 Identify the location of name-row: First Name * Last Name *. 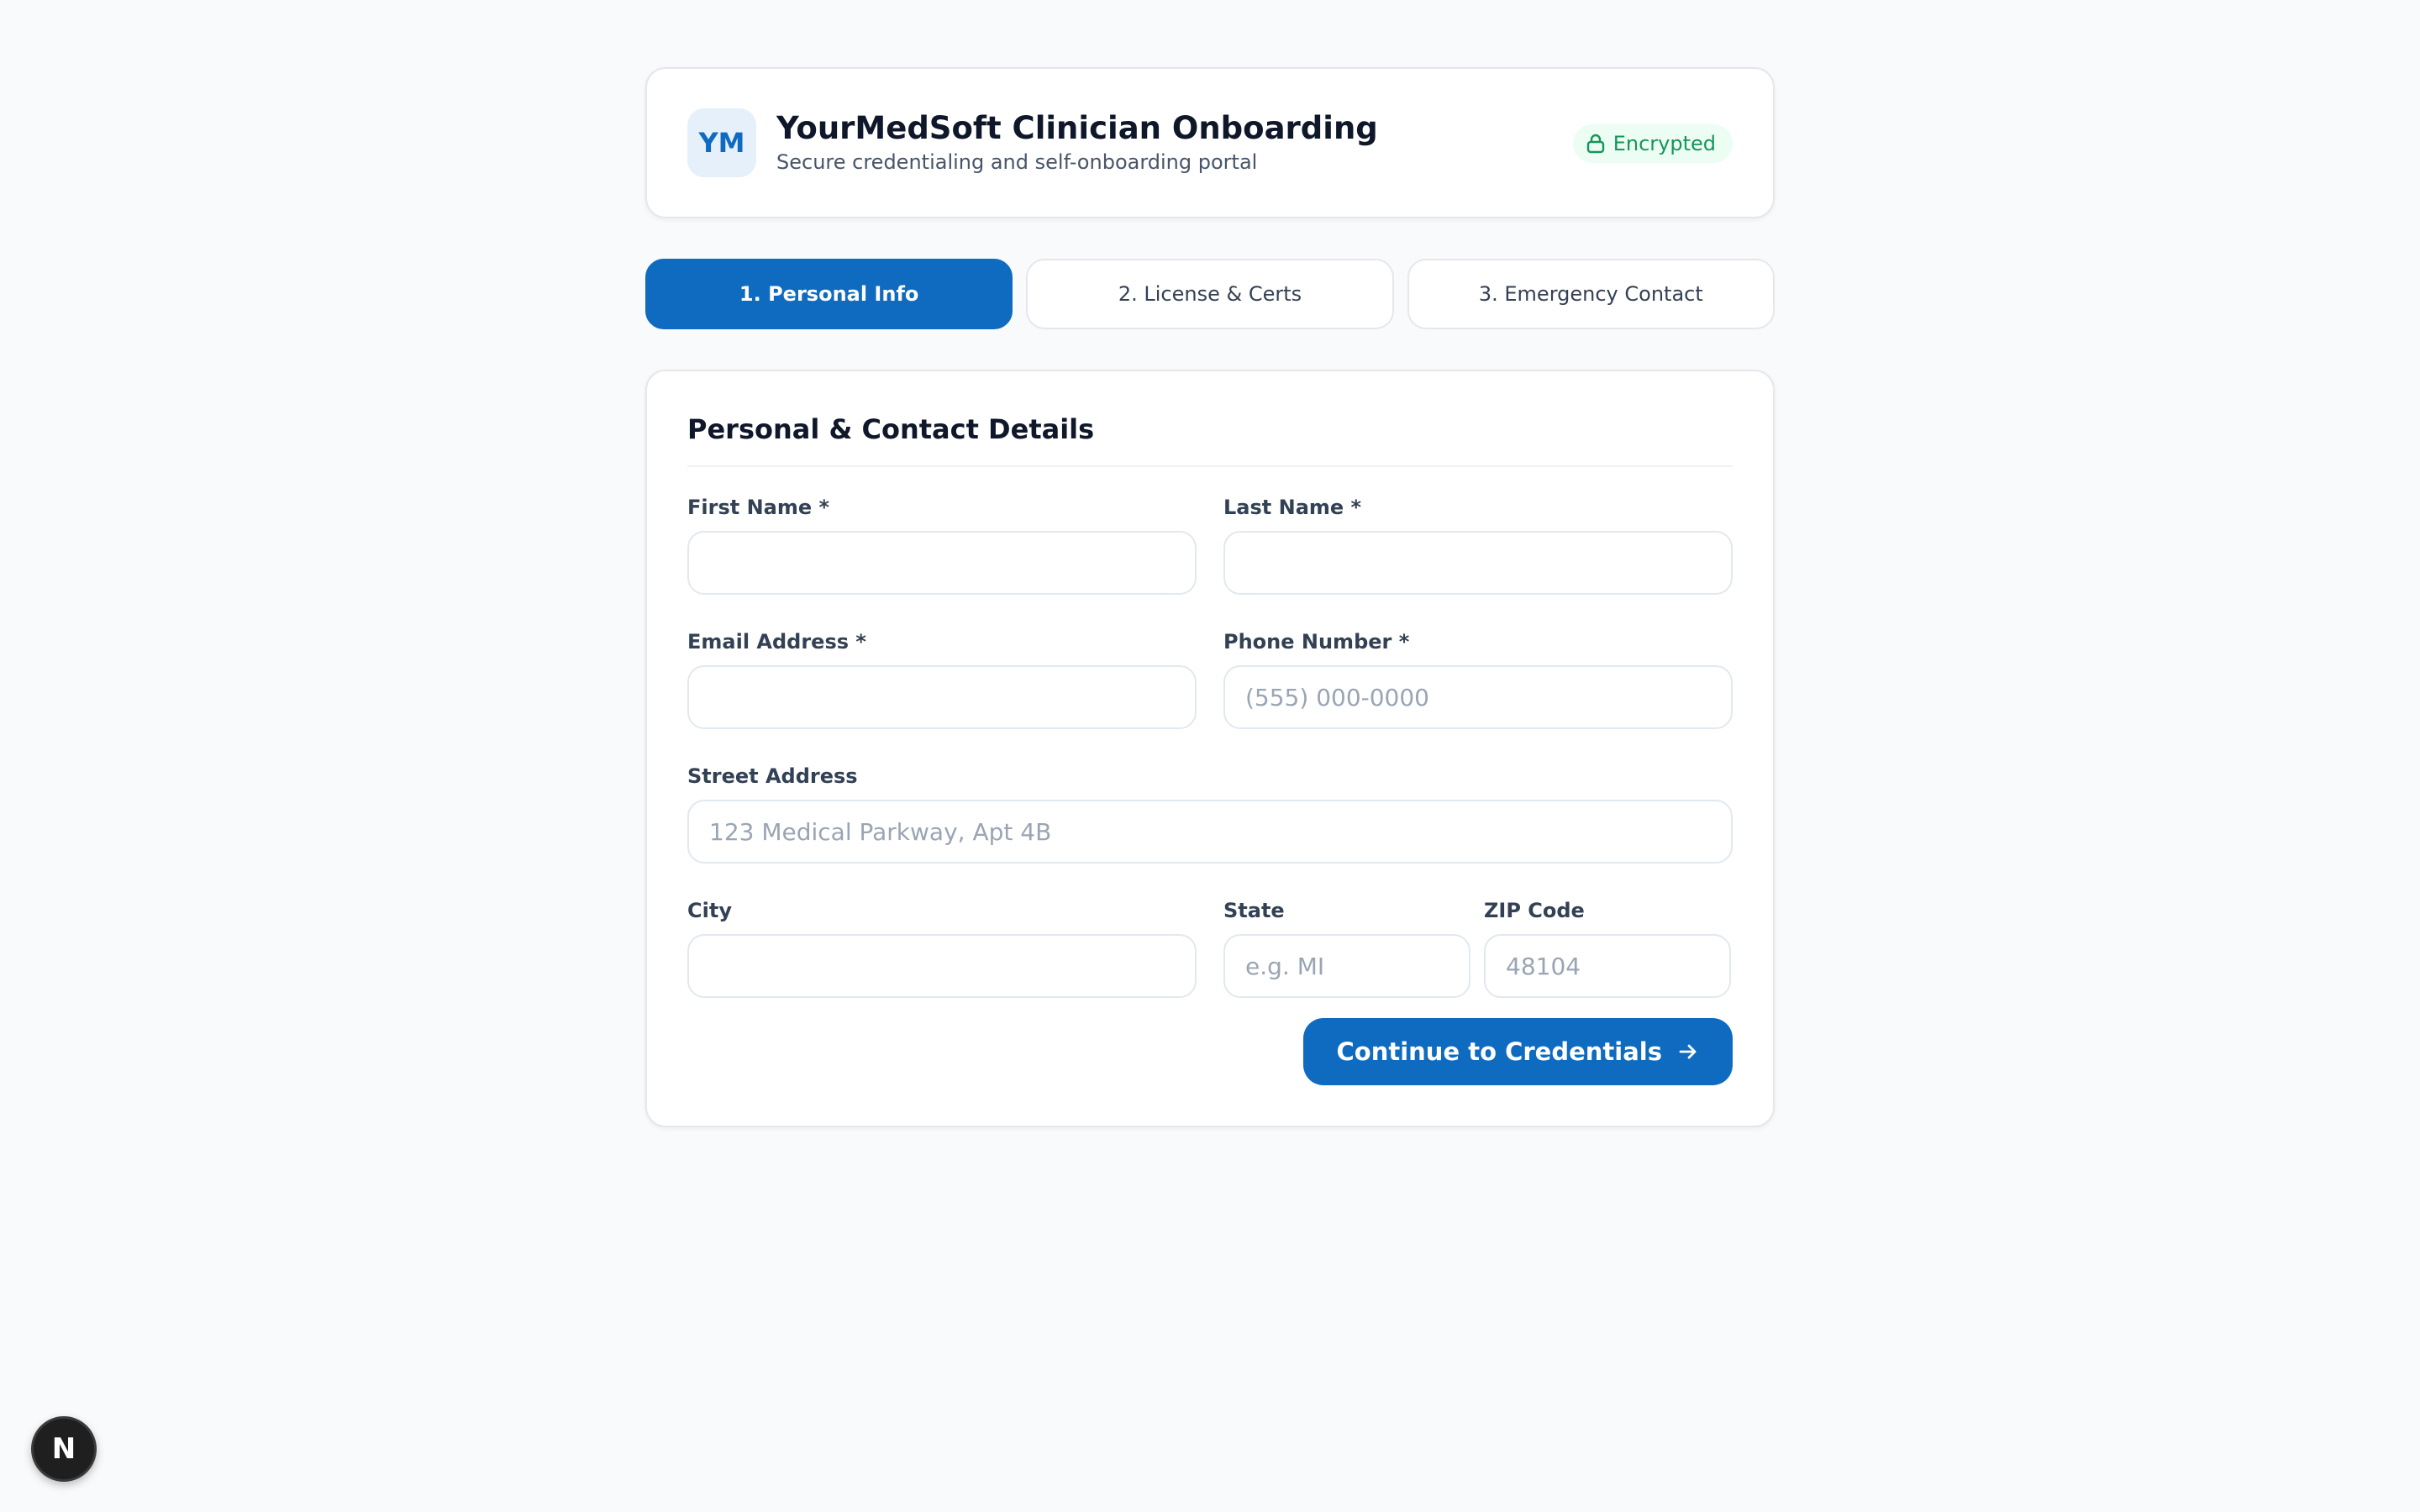
(1210, 544).